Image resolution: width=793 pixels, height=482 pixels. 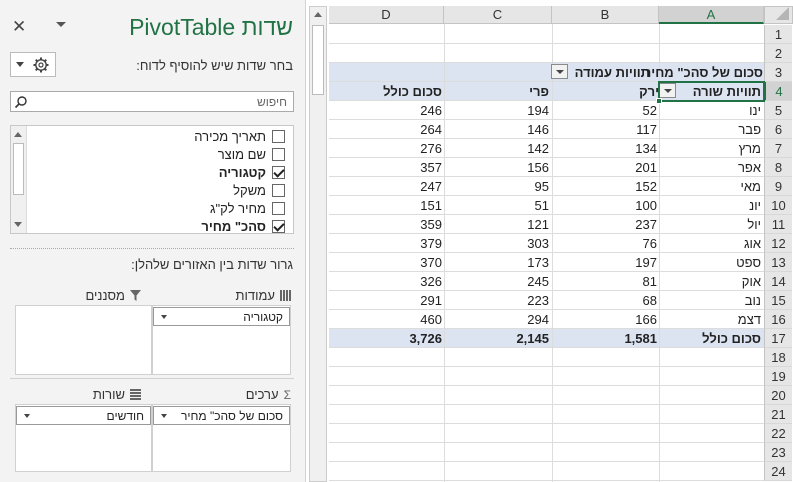 I want to click on row-header: 15, so click(x=778, y=300).